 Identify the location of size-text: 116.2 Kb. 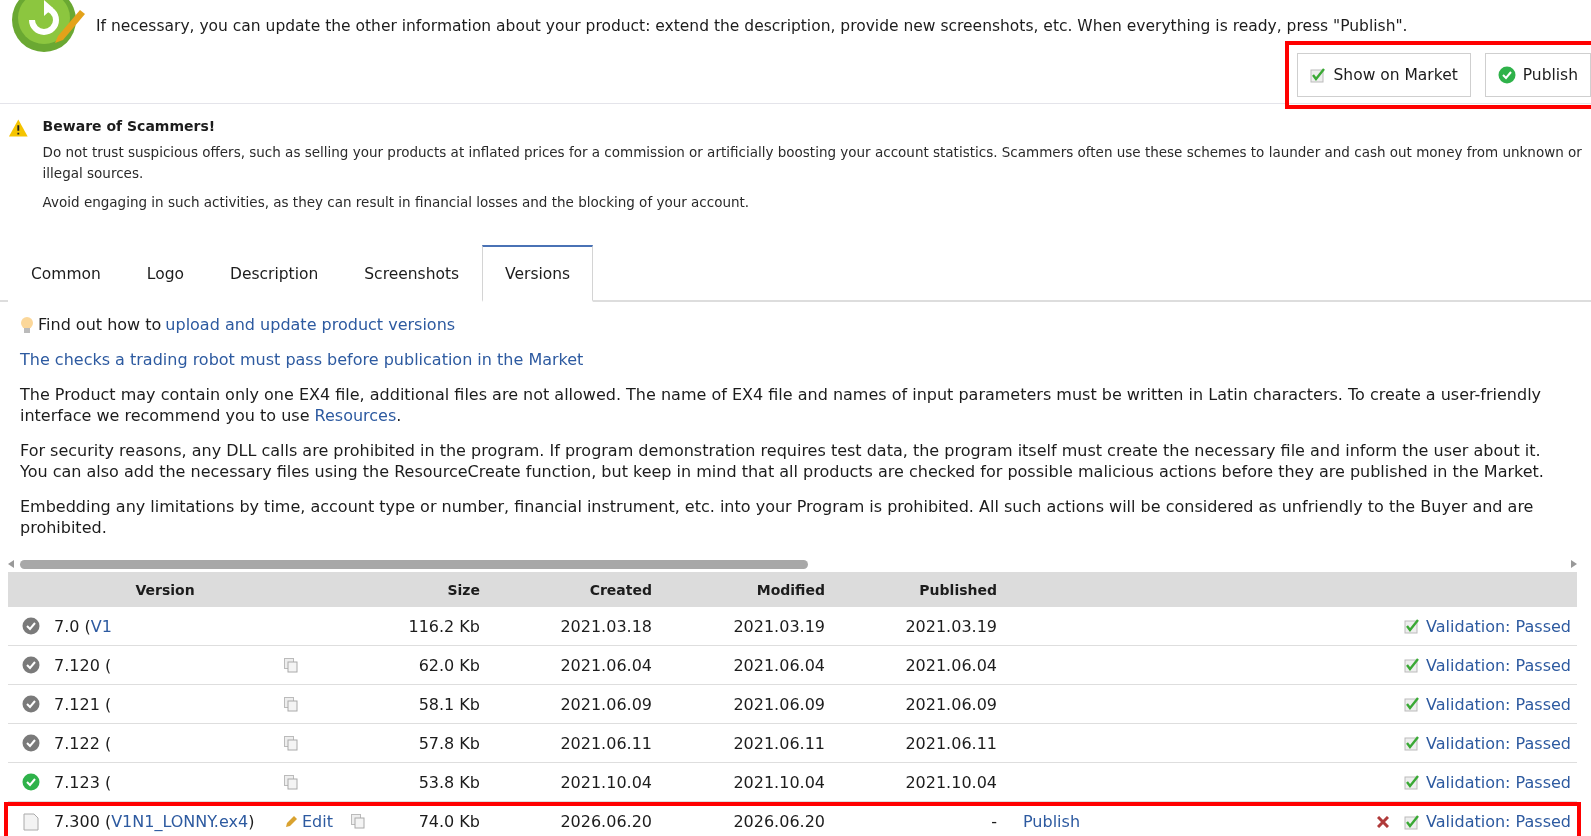
(444, 626).